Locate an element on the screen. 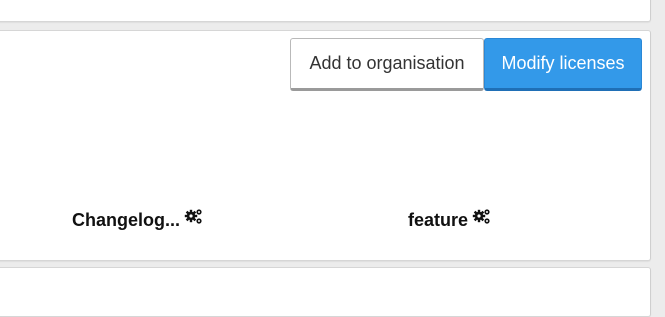 This screenshot has width=665, height=317. item-title: feature is located at coordinates (438, 220).